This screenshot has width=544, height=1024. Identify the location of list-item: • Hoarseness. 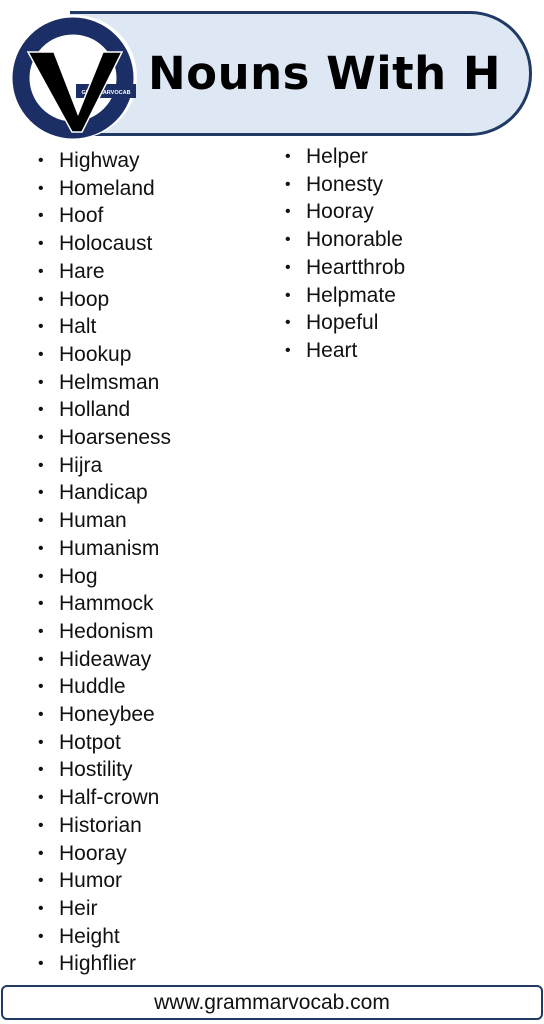
(104, 438).